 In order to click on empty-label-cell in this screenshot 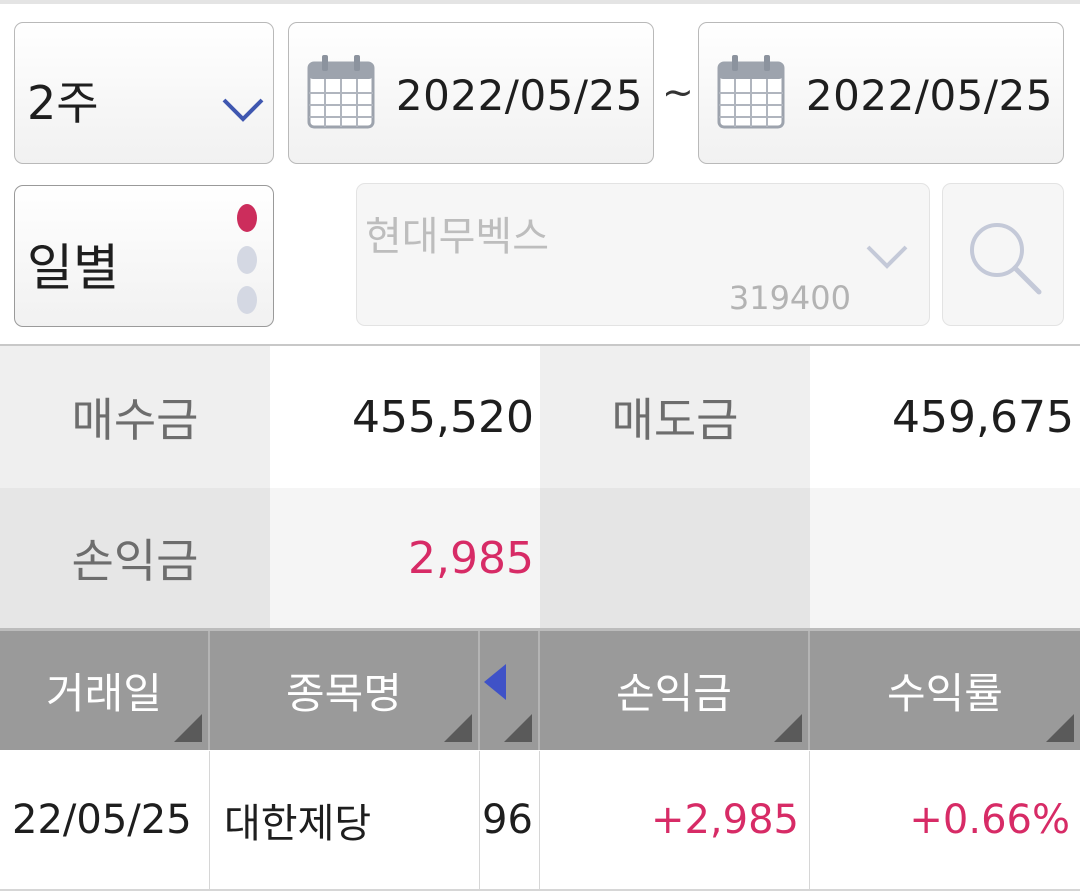, I will do `click(675, 558)`.